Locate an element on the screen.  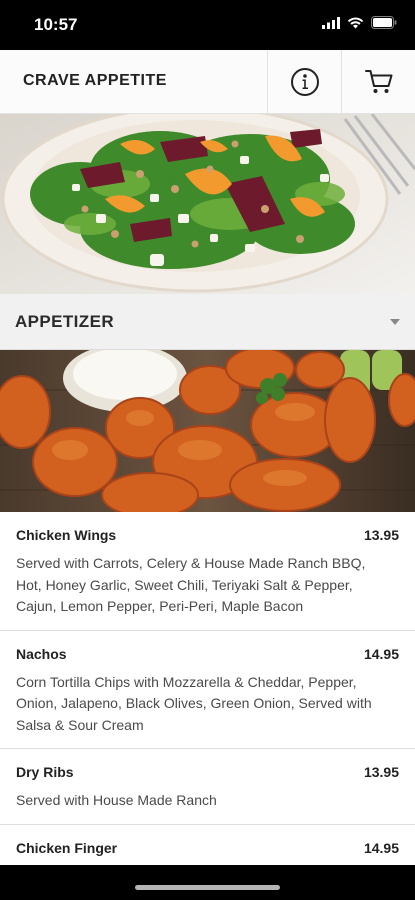
home-indicator is located at coordinates (207, 887).